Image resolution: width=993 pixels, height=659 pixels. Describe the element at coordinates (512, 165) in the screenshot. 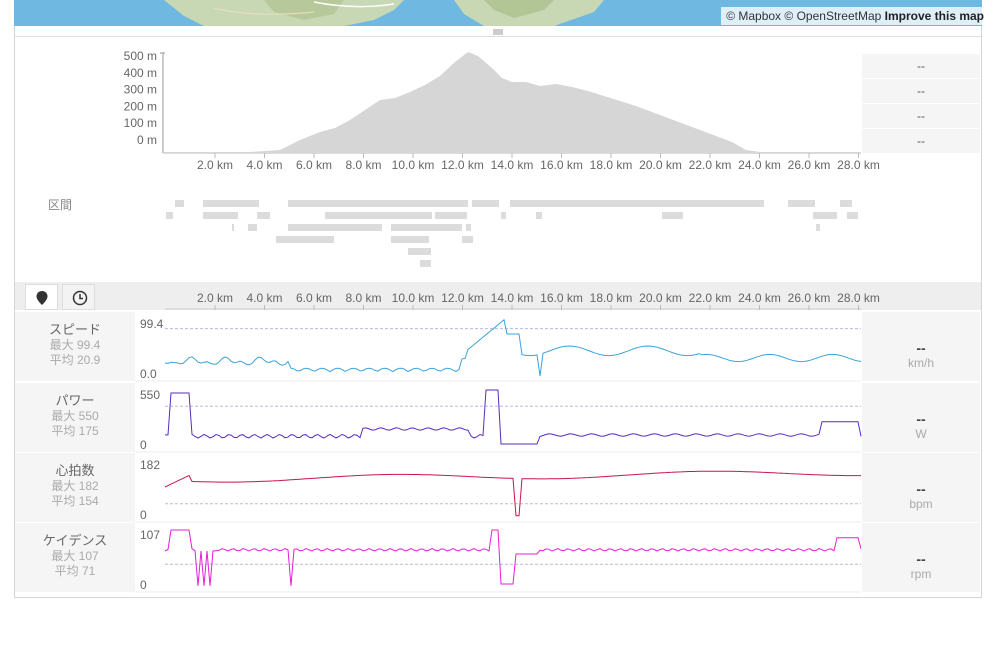

I see `elevation-x-tick: 14.0 km` at that location.